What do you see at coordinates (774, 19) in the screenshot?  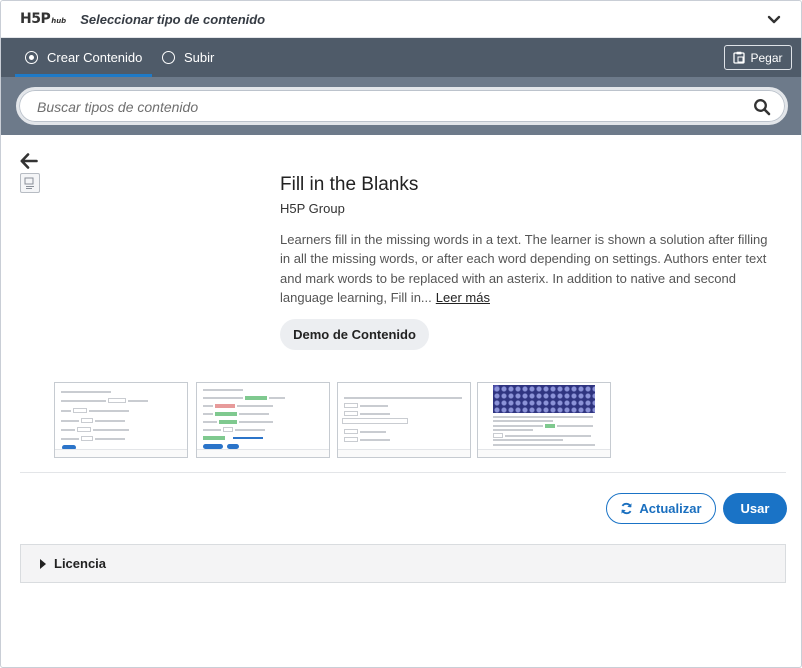 I see `chevron-down-icon` at bounding box center [774, 19].